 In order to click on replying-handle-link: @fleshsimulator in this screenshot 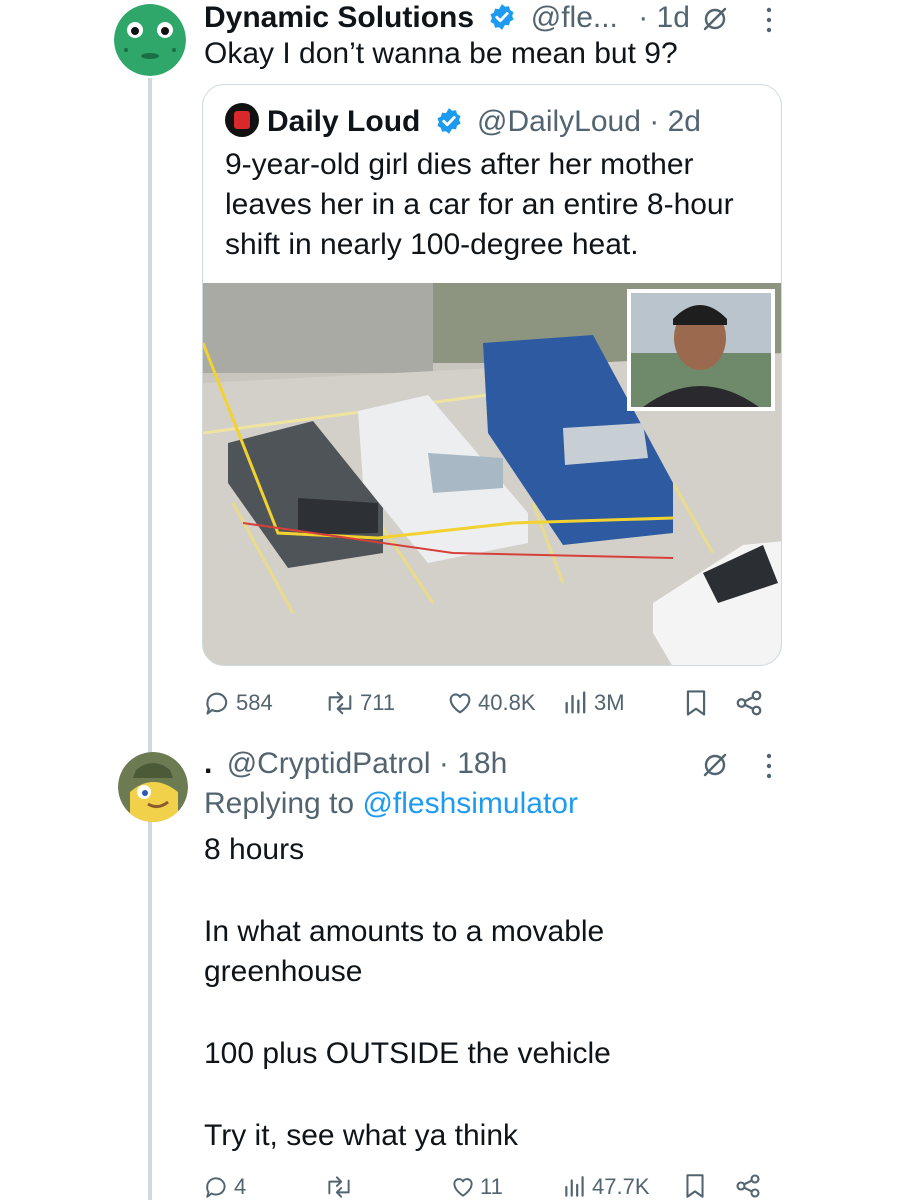, I will do `click(470, 803)`.